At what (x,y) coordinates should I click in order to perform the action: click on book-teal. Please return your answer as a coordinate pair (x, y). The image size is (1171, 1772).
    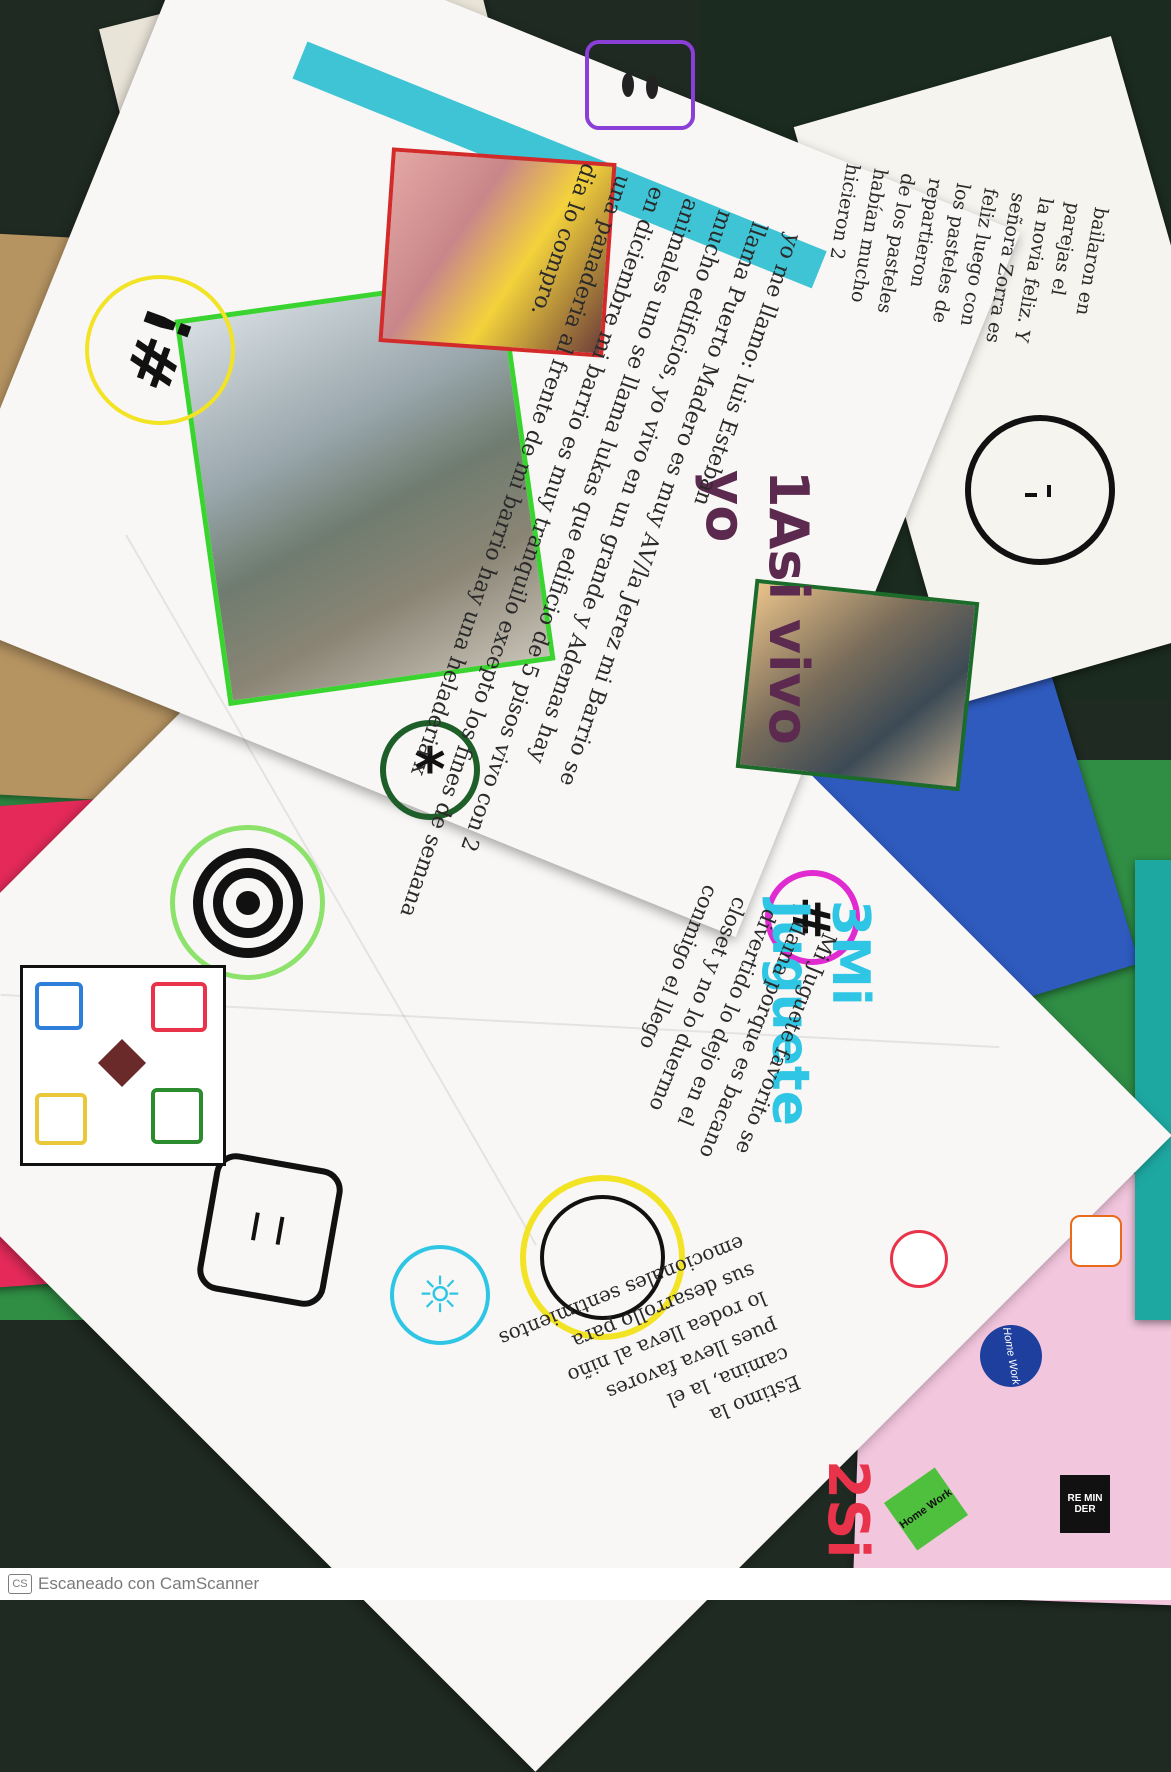
    Looking at the image, I should click on (1153, 1090).